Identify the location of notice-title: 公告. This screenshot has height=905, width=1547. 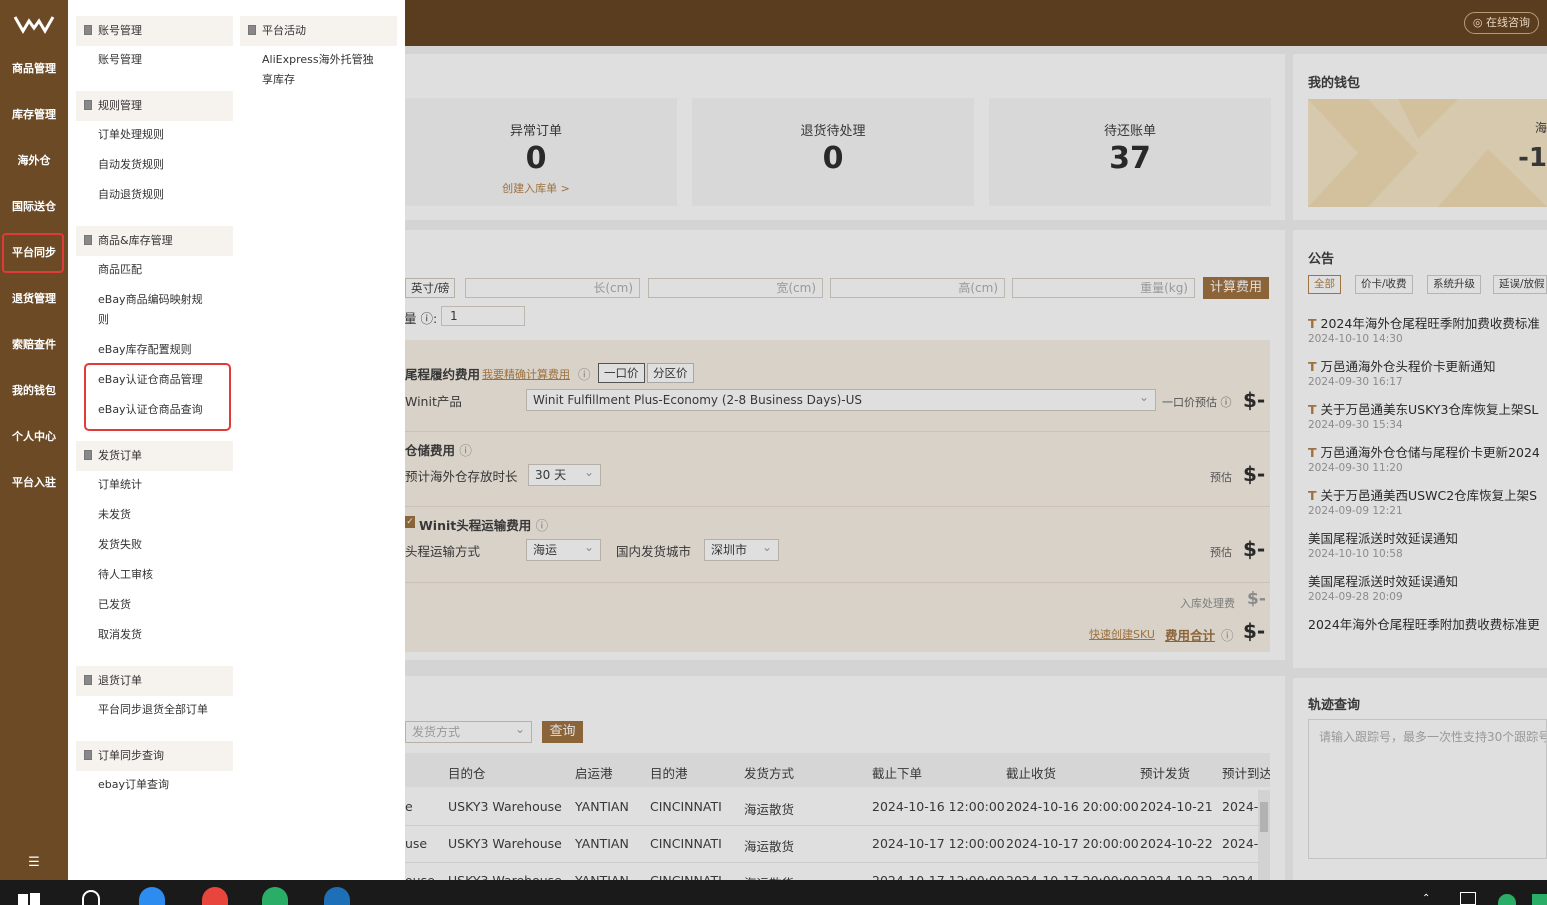
(1321, 259).